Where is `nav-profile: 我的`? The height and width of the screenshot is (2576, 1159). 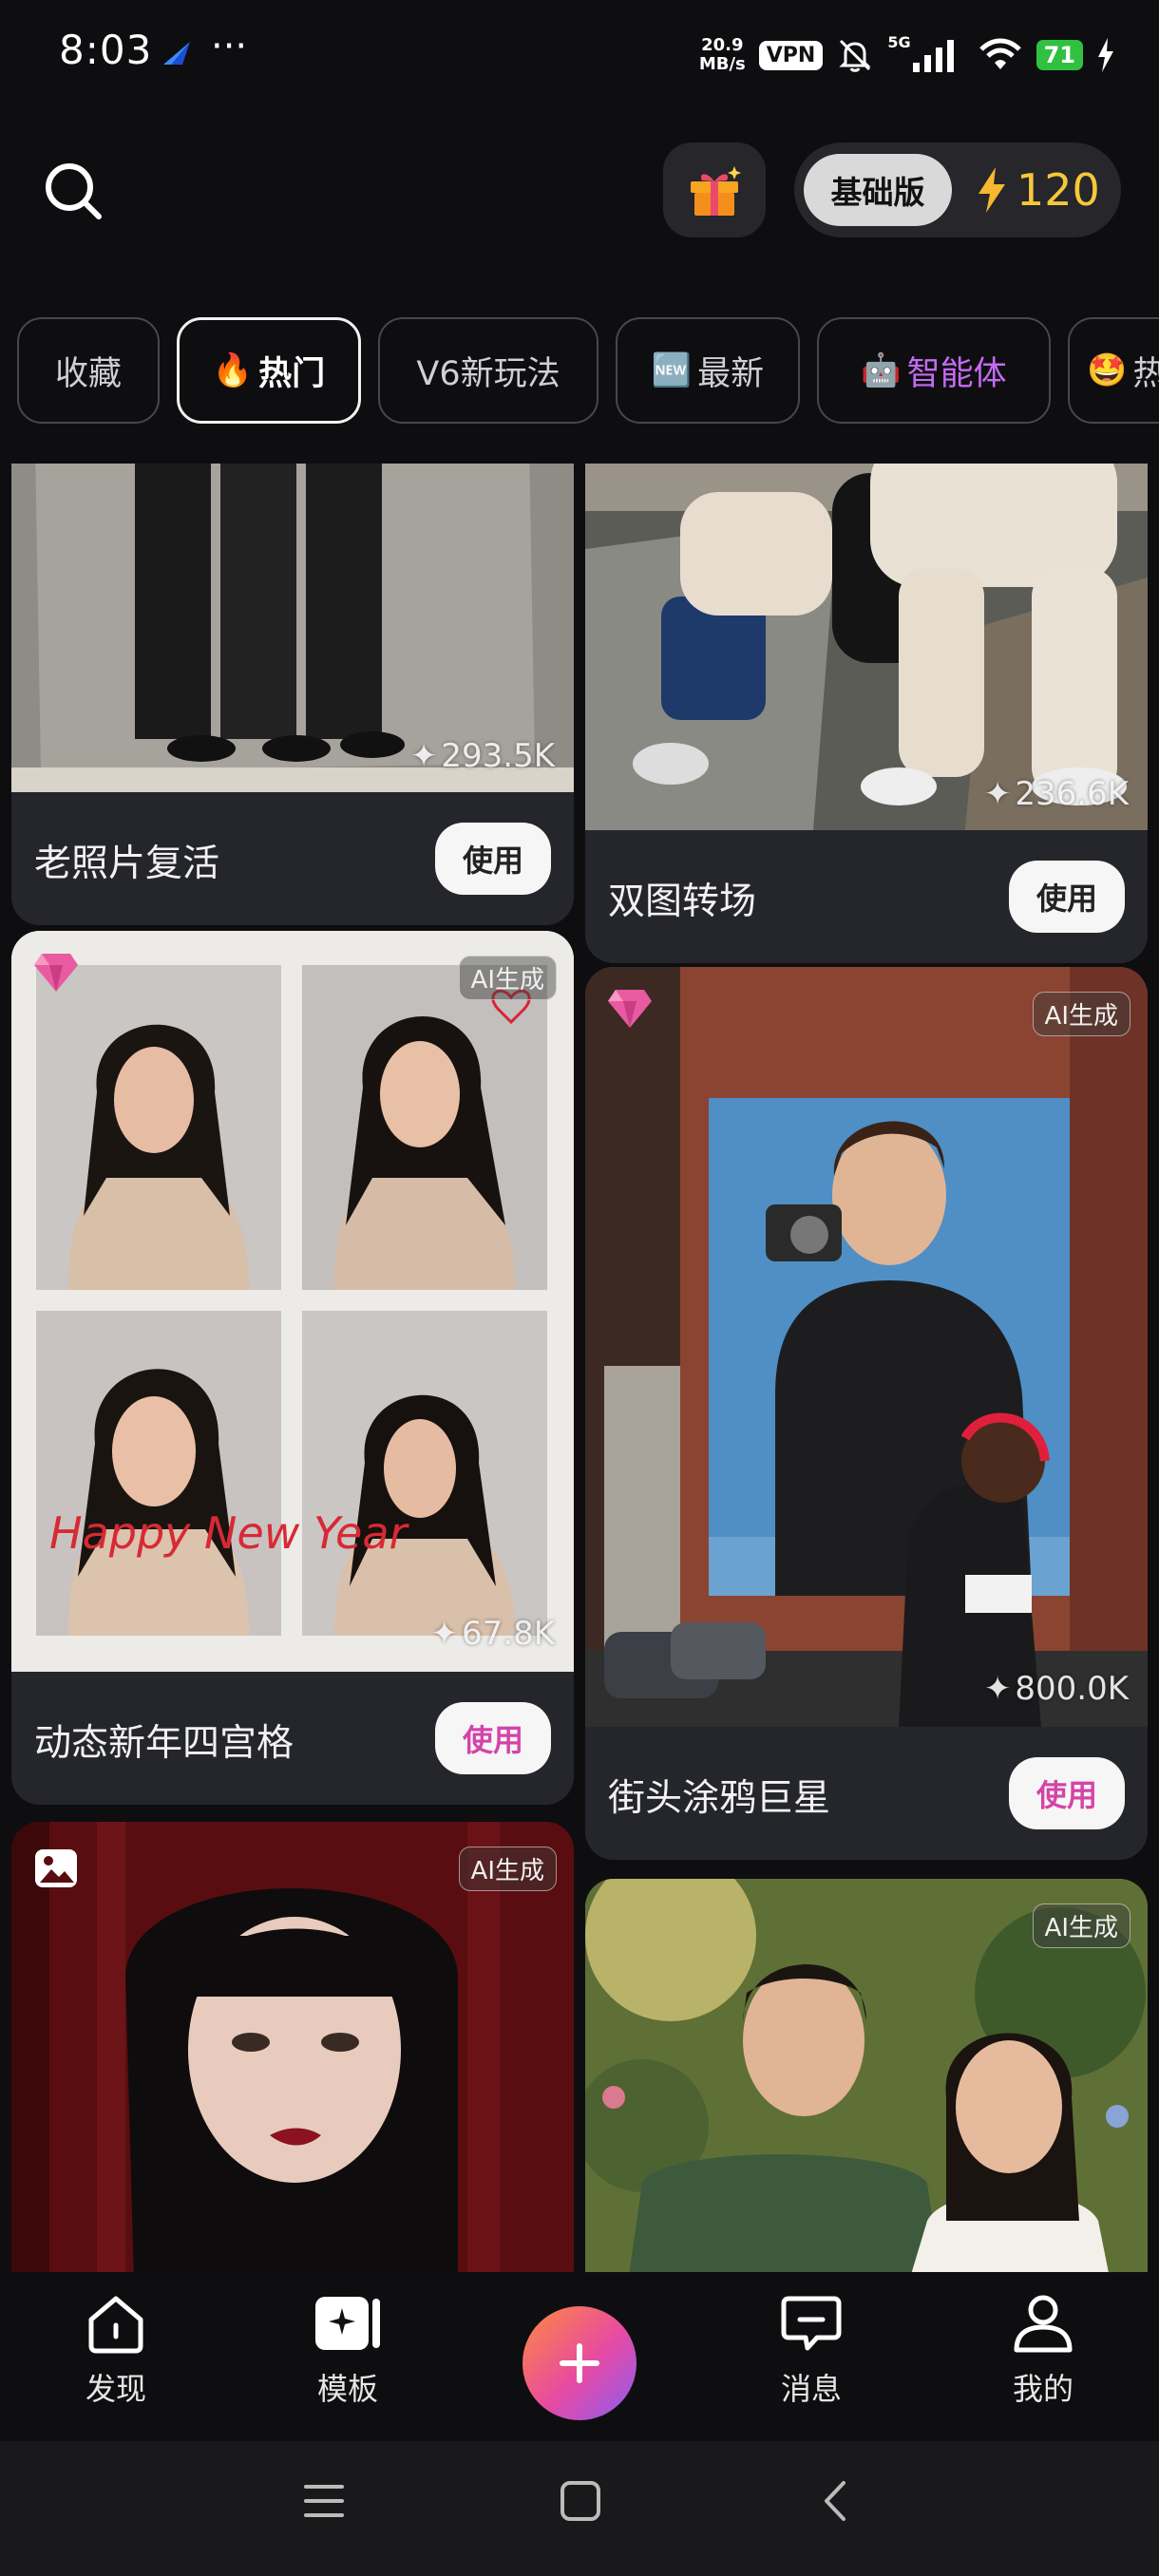
nav-profile: 我的 is located at coordinates (1043, 2350).